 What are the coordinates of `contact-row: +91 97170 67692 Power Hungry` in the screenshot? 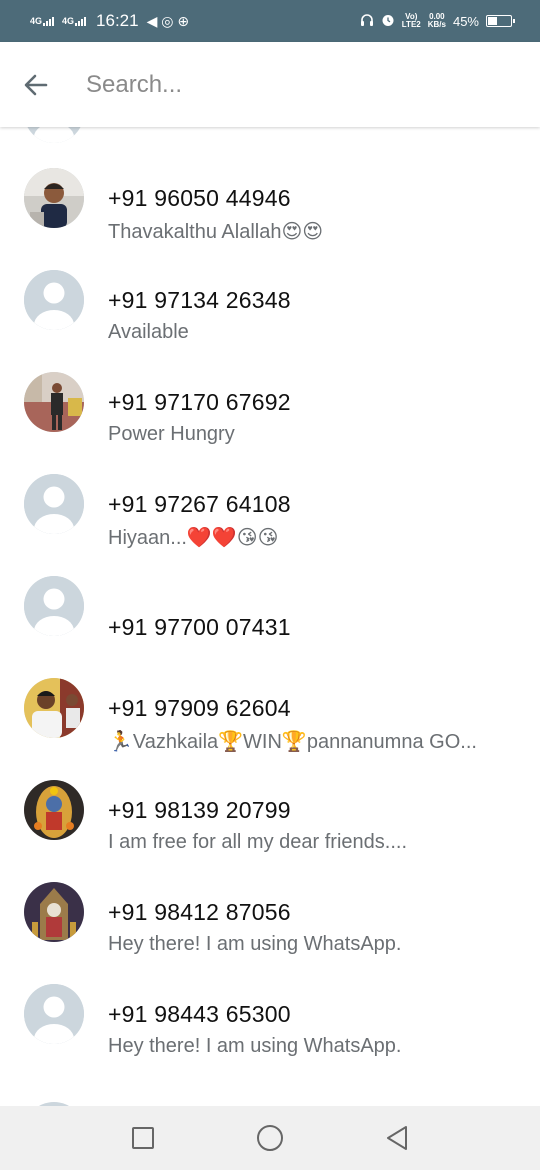 It's located at (270, 402).